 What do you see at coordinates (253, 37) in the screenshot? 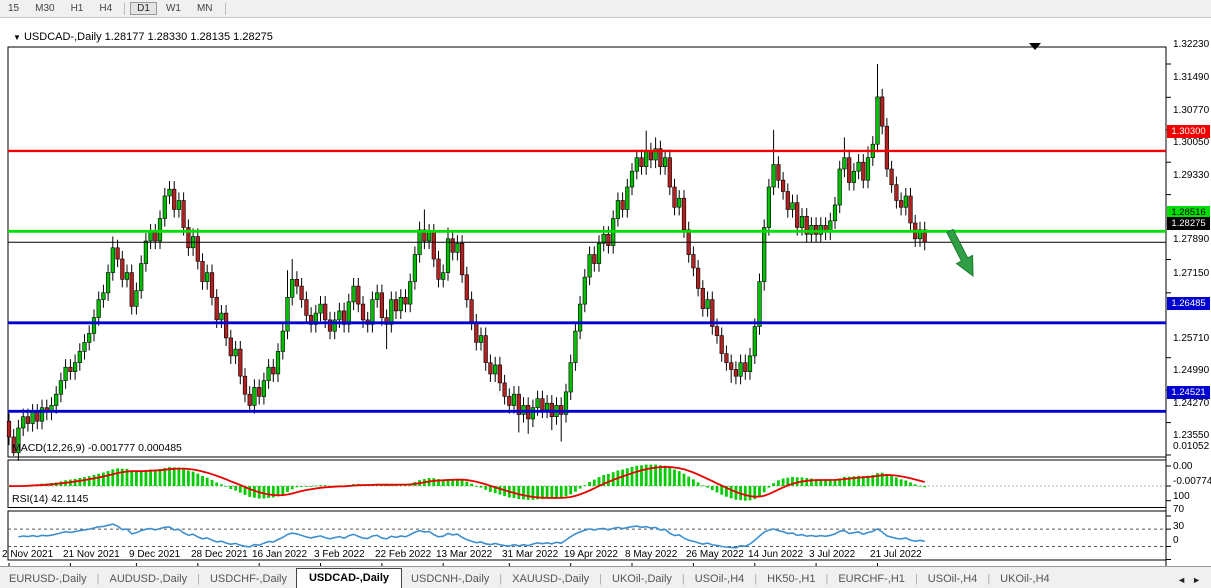
I see `ohlc-close: 1.28275` at bounding box center [253, 37].